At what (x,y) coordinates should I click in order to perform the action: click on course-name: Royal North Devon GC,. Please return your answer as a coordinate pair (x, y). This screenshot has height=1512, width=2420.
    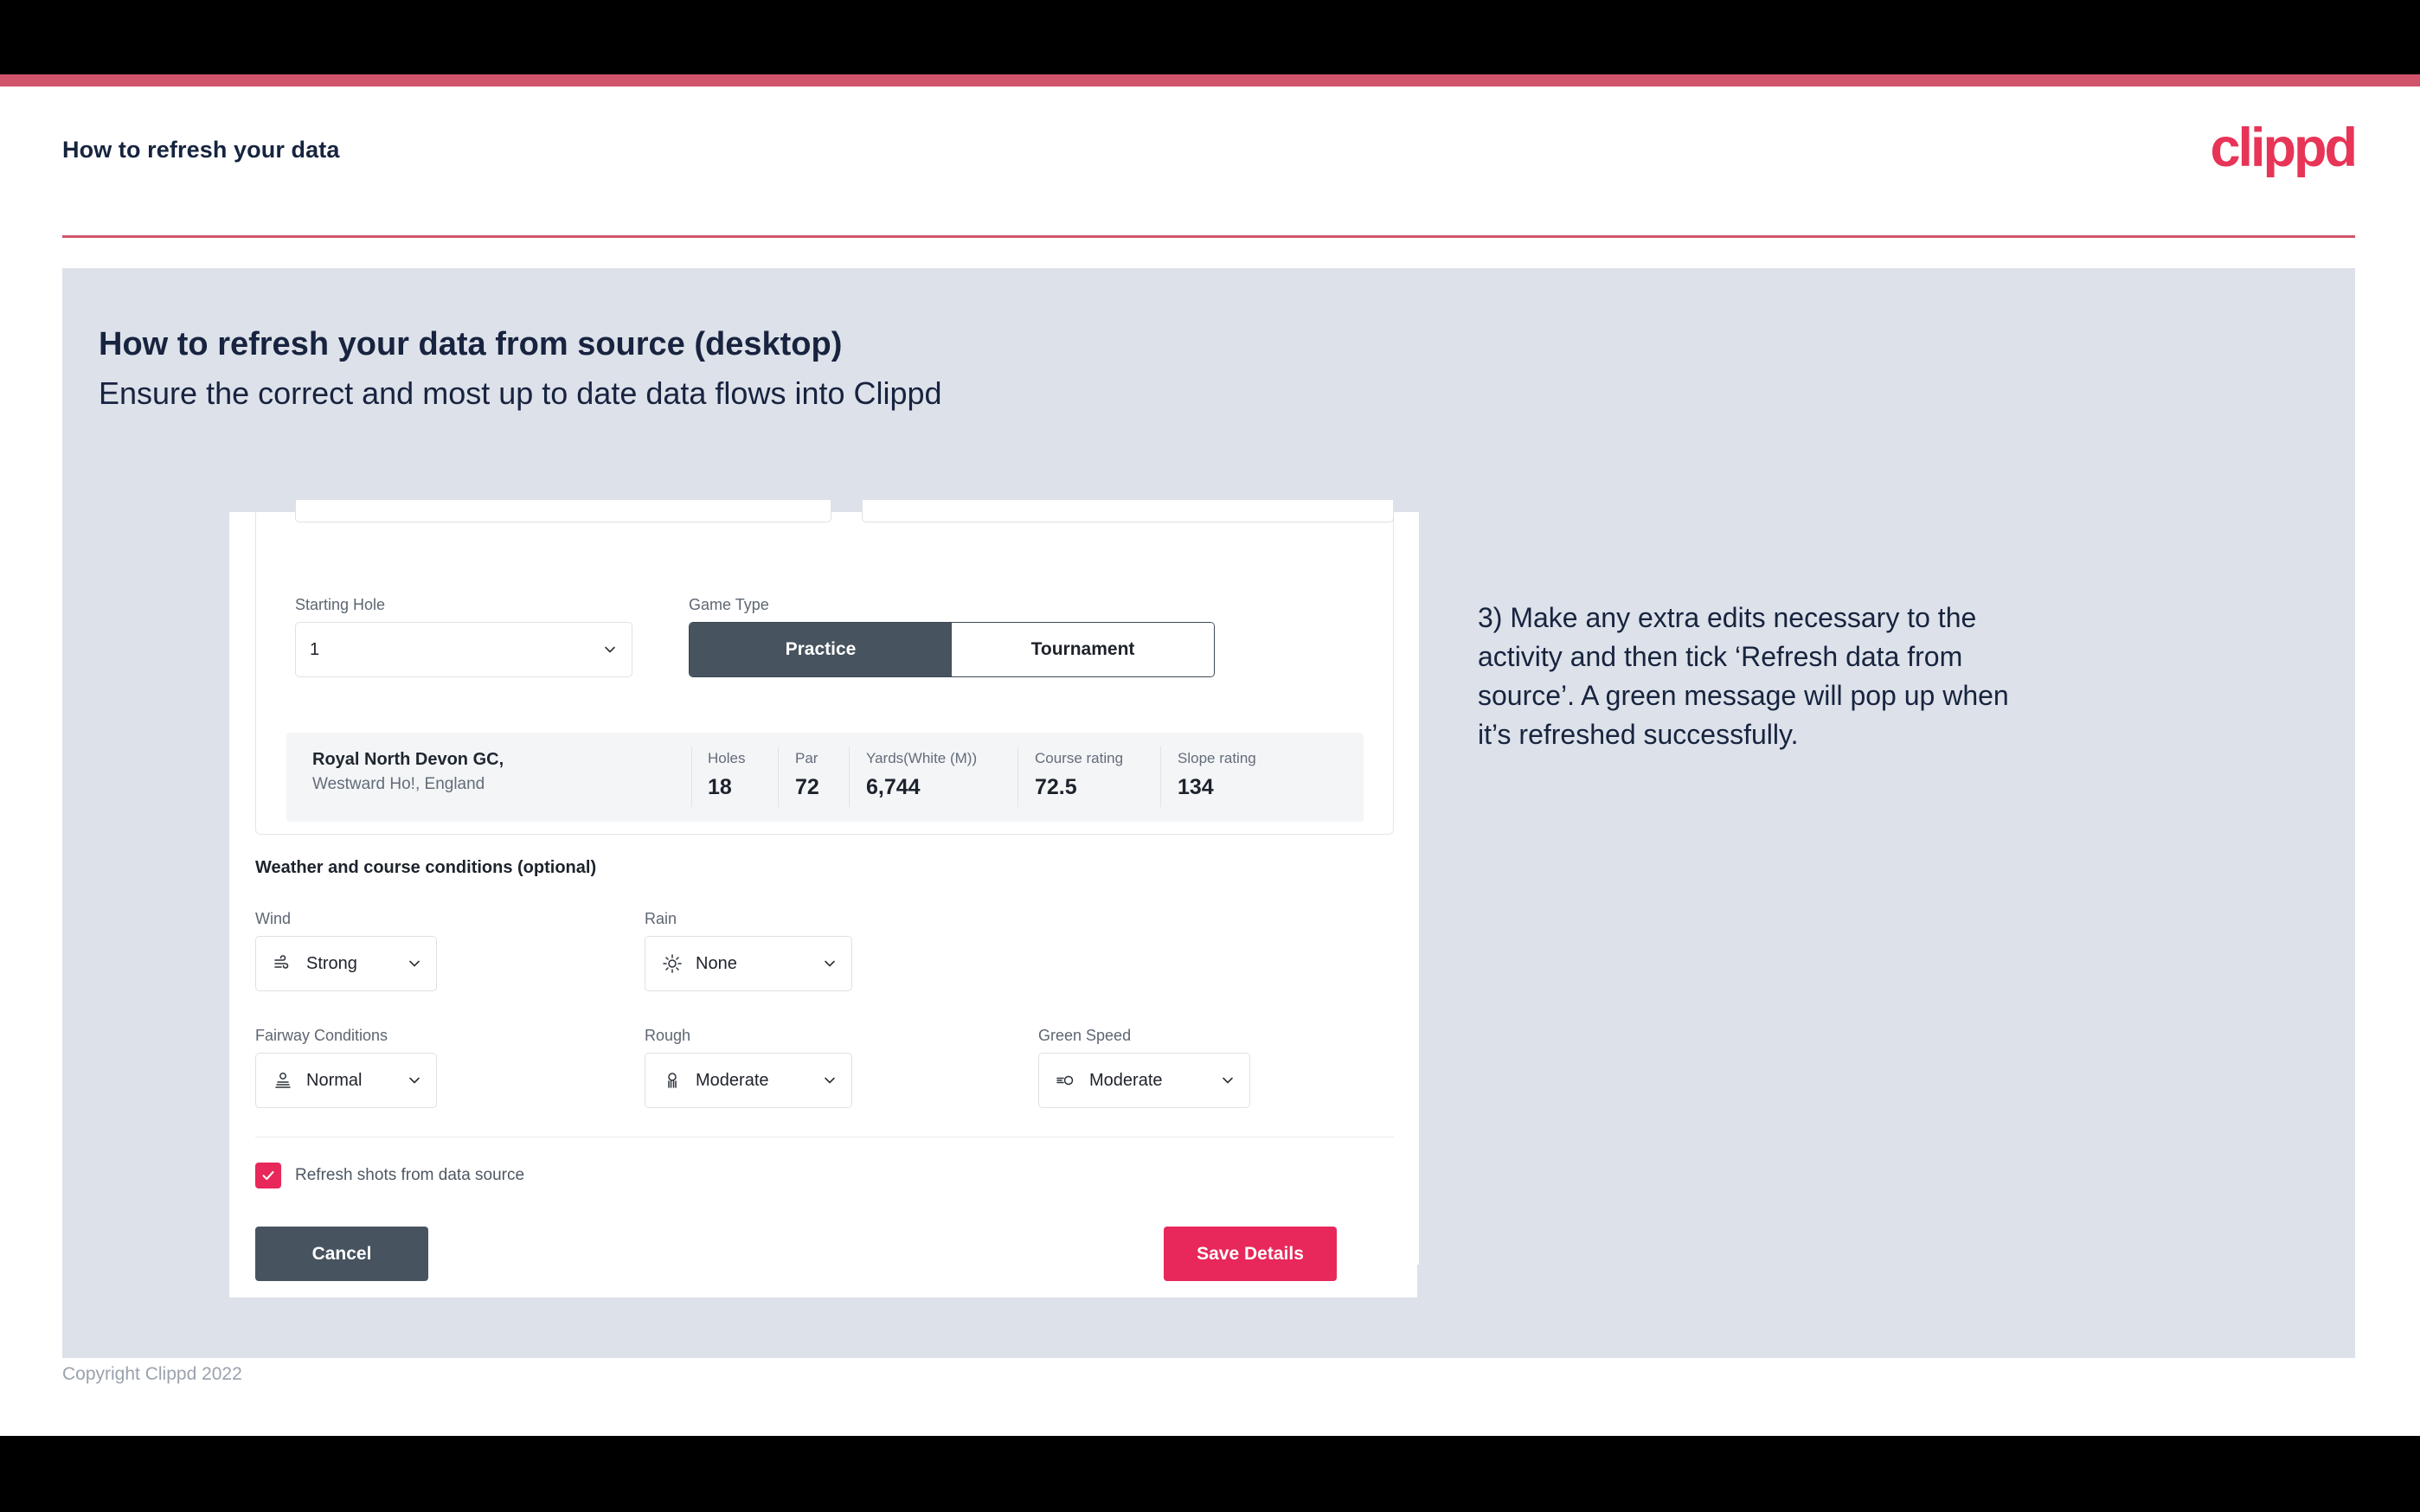
    Looking at the image, I should click on (408, 759).